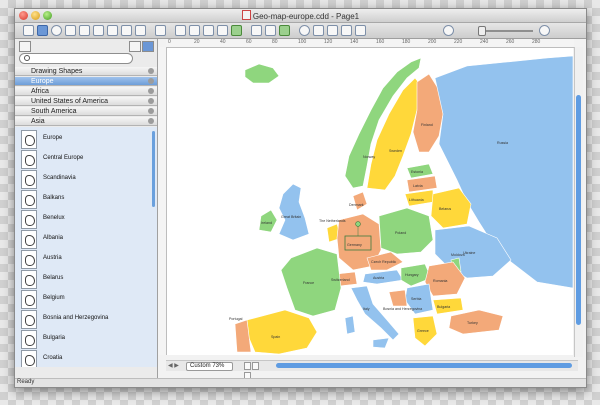 The image size is (600, 405). What do you see at coordinates (86, 81) in the screenshot?
I see `library-europe: Europe` at bounding box center [86, 81].